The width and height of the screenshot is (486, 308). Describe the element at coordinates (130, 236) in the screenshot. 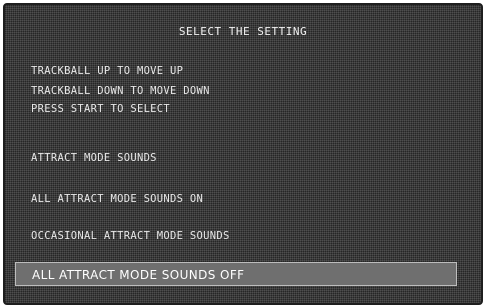

I see `option-occasional-sounds: OCCASIONAL ATTRACT MODE SOUNDS` at that location.